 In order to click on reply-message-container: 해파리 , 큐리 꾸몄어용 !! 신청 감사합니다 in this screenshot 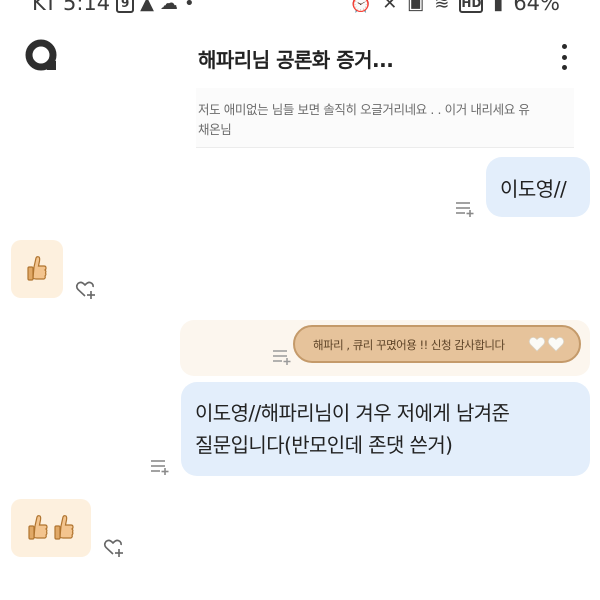, I will do `click(385, 348)`.